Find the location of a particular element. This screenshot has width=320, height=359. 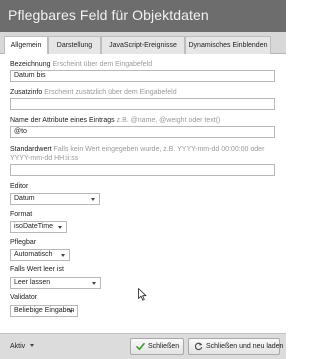

validator-select: Beliebige Eingaben is located at coordinates (44, 311).